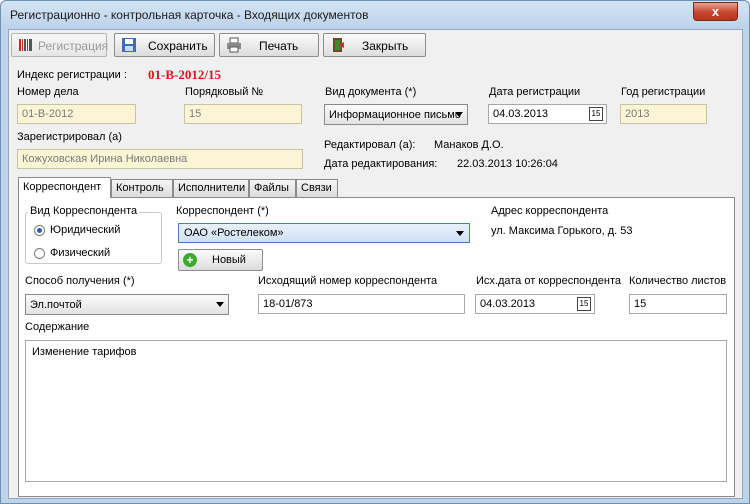  What do you see at coordinates (129, 45) in the screenshot?
I see `floppy-disk-icon` at bounding box center [129, 45].